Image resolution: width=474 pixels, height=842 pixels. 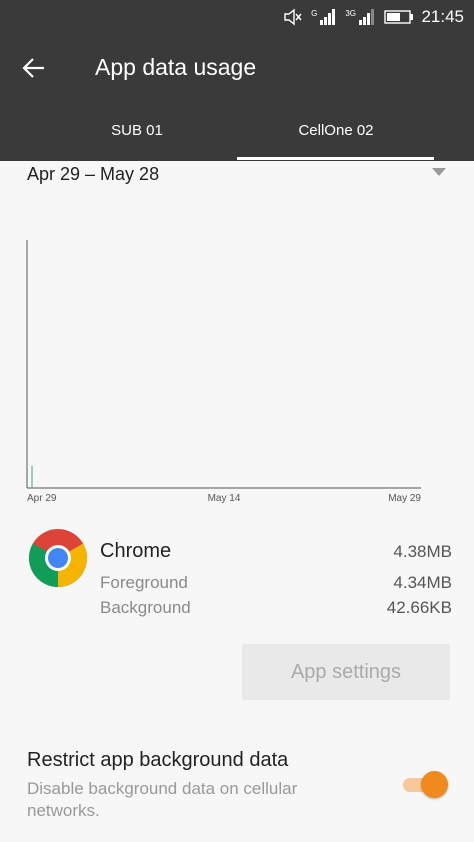 I want to click on app-bar: App data usage, so click(x=237, y=67).